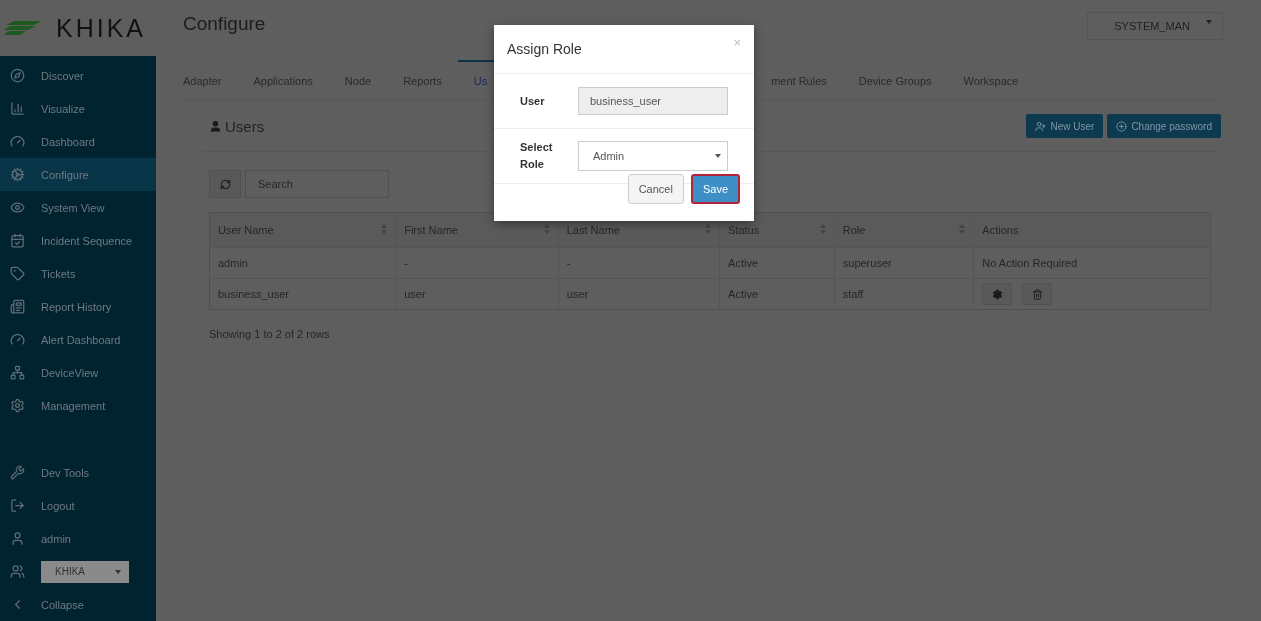 This screenshot has width=1261, height=621. Describe the element at coordinates (78, 405) in the screenshot. I see `sidebar-item: Management` at that location.